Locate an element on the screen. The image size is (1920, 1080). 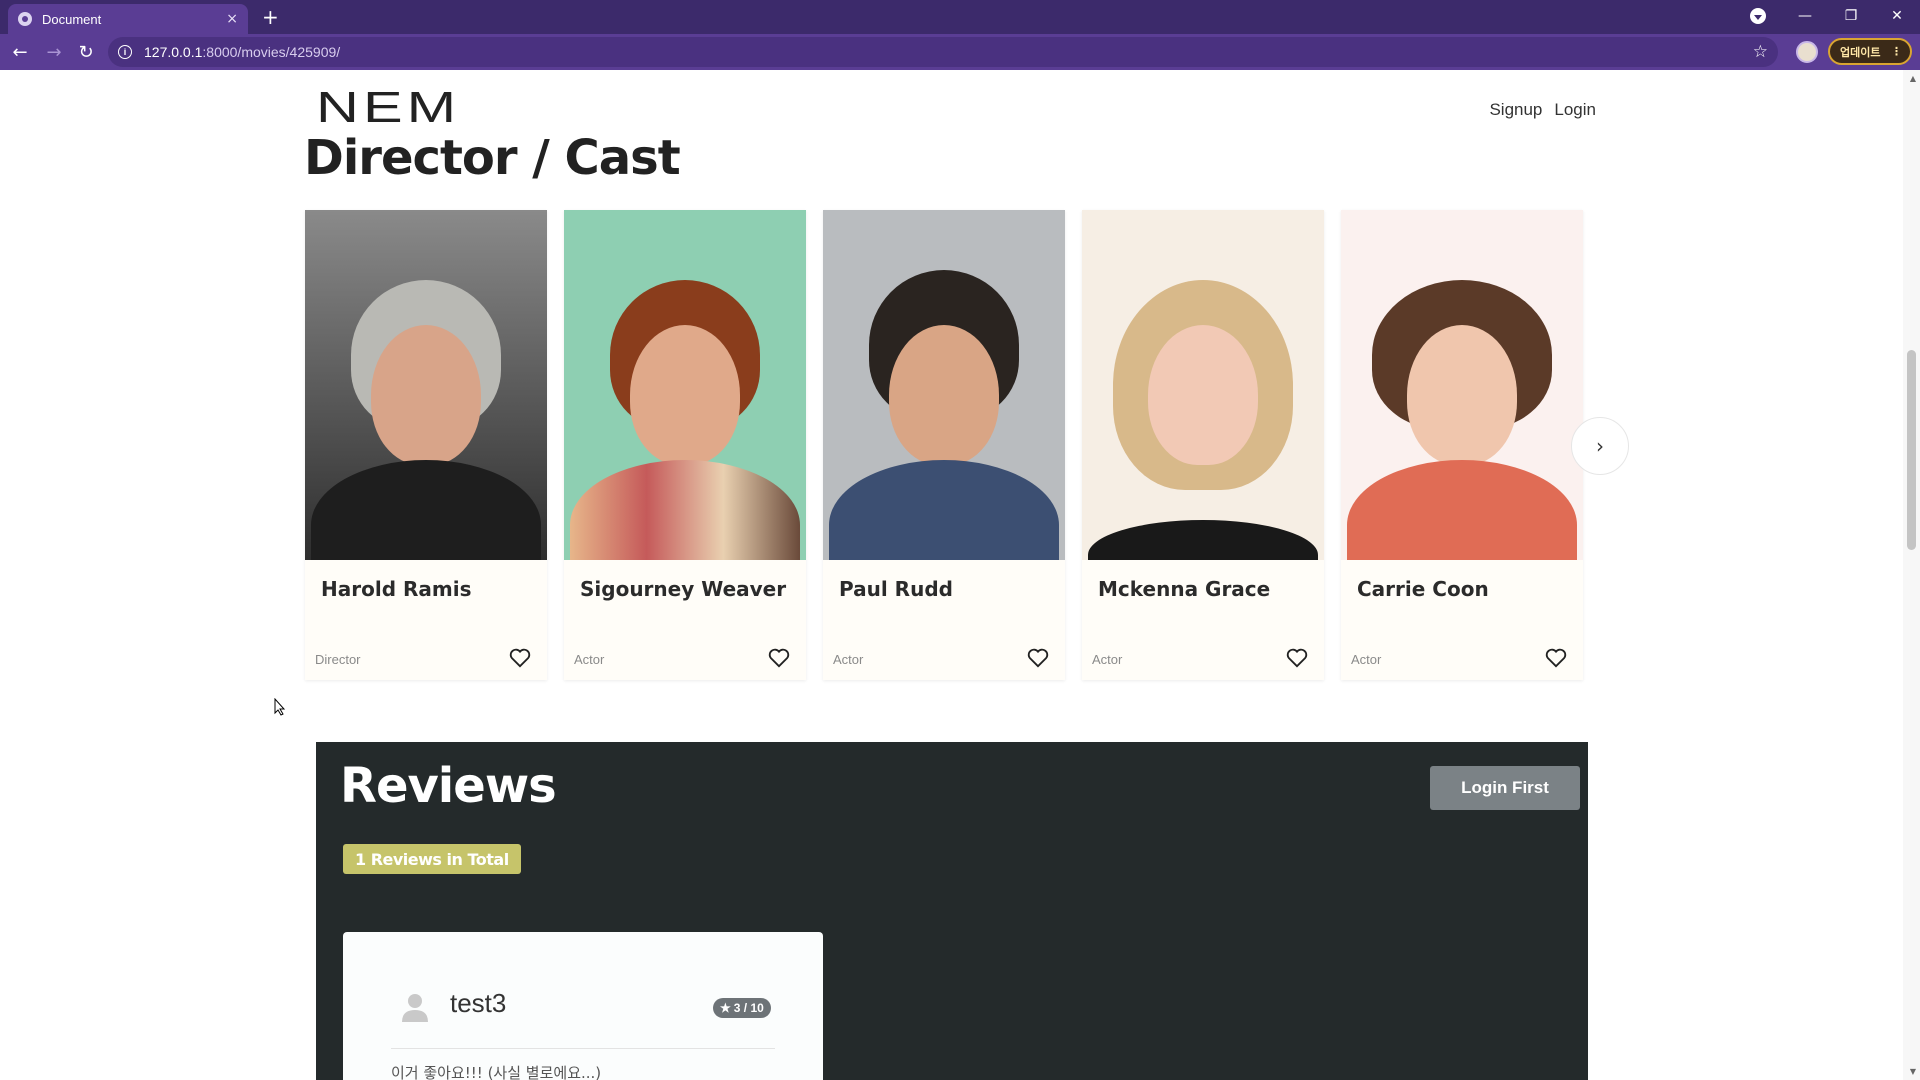
url-host: 127.0.0.1 is located at coordinates (173, 52).